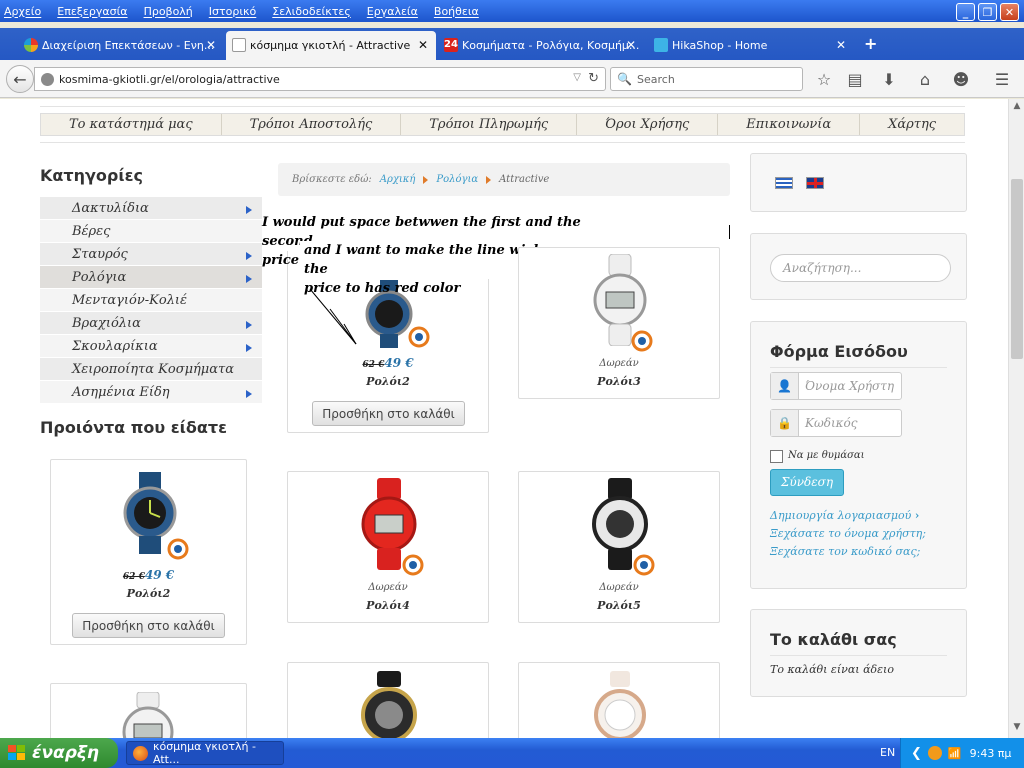  What do you see at coordinates (426, 179) in the screenshot?
I see `breadcrumb-separator-icon` at bounding box center [426, 179].